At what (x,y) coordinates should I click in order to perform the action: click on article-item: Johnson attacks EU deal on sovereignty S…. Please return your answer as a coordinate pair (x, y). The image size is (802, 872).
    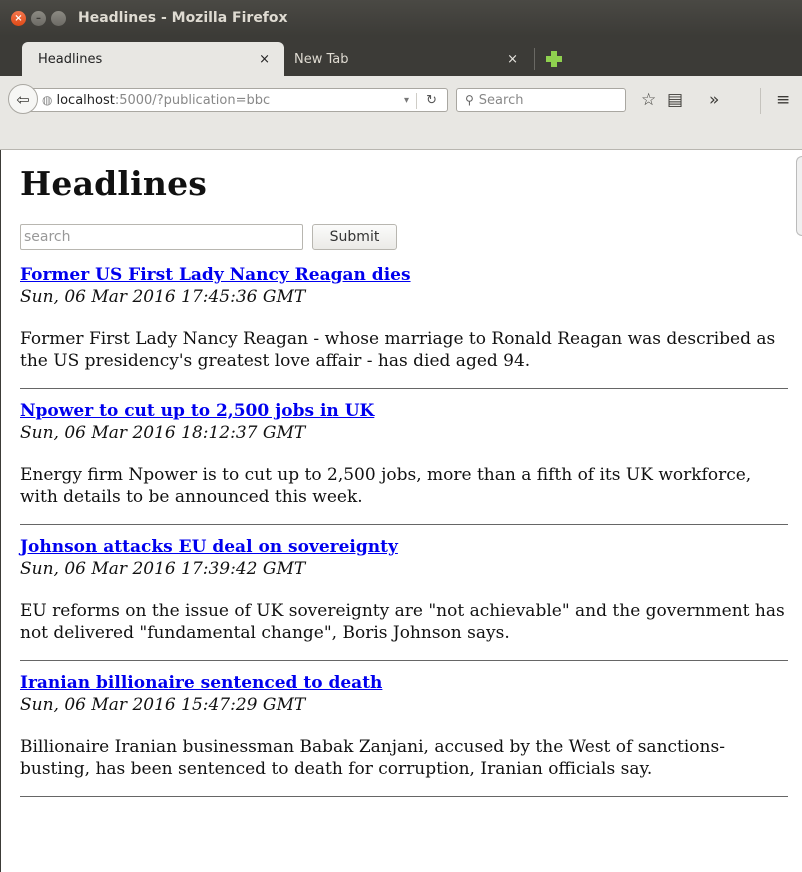
    Looking at the image, I should click on (404, 598).